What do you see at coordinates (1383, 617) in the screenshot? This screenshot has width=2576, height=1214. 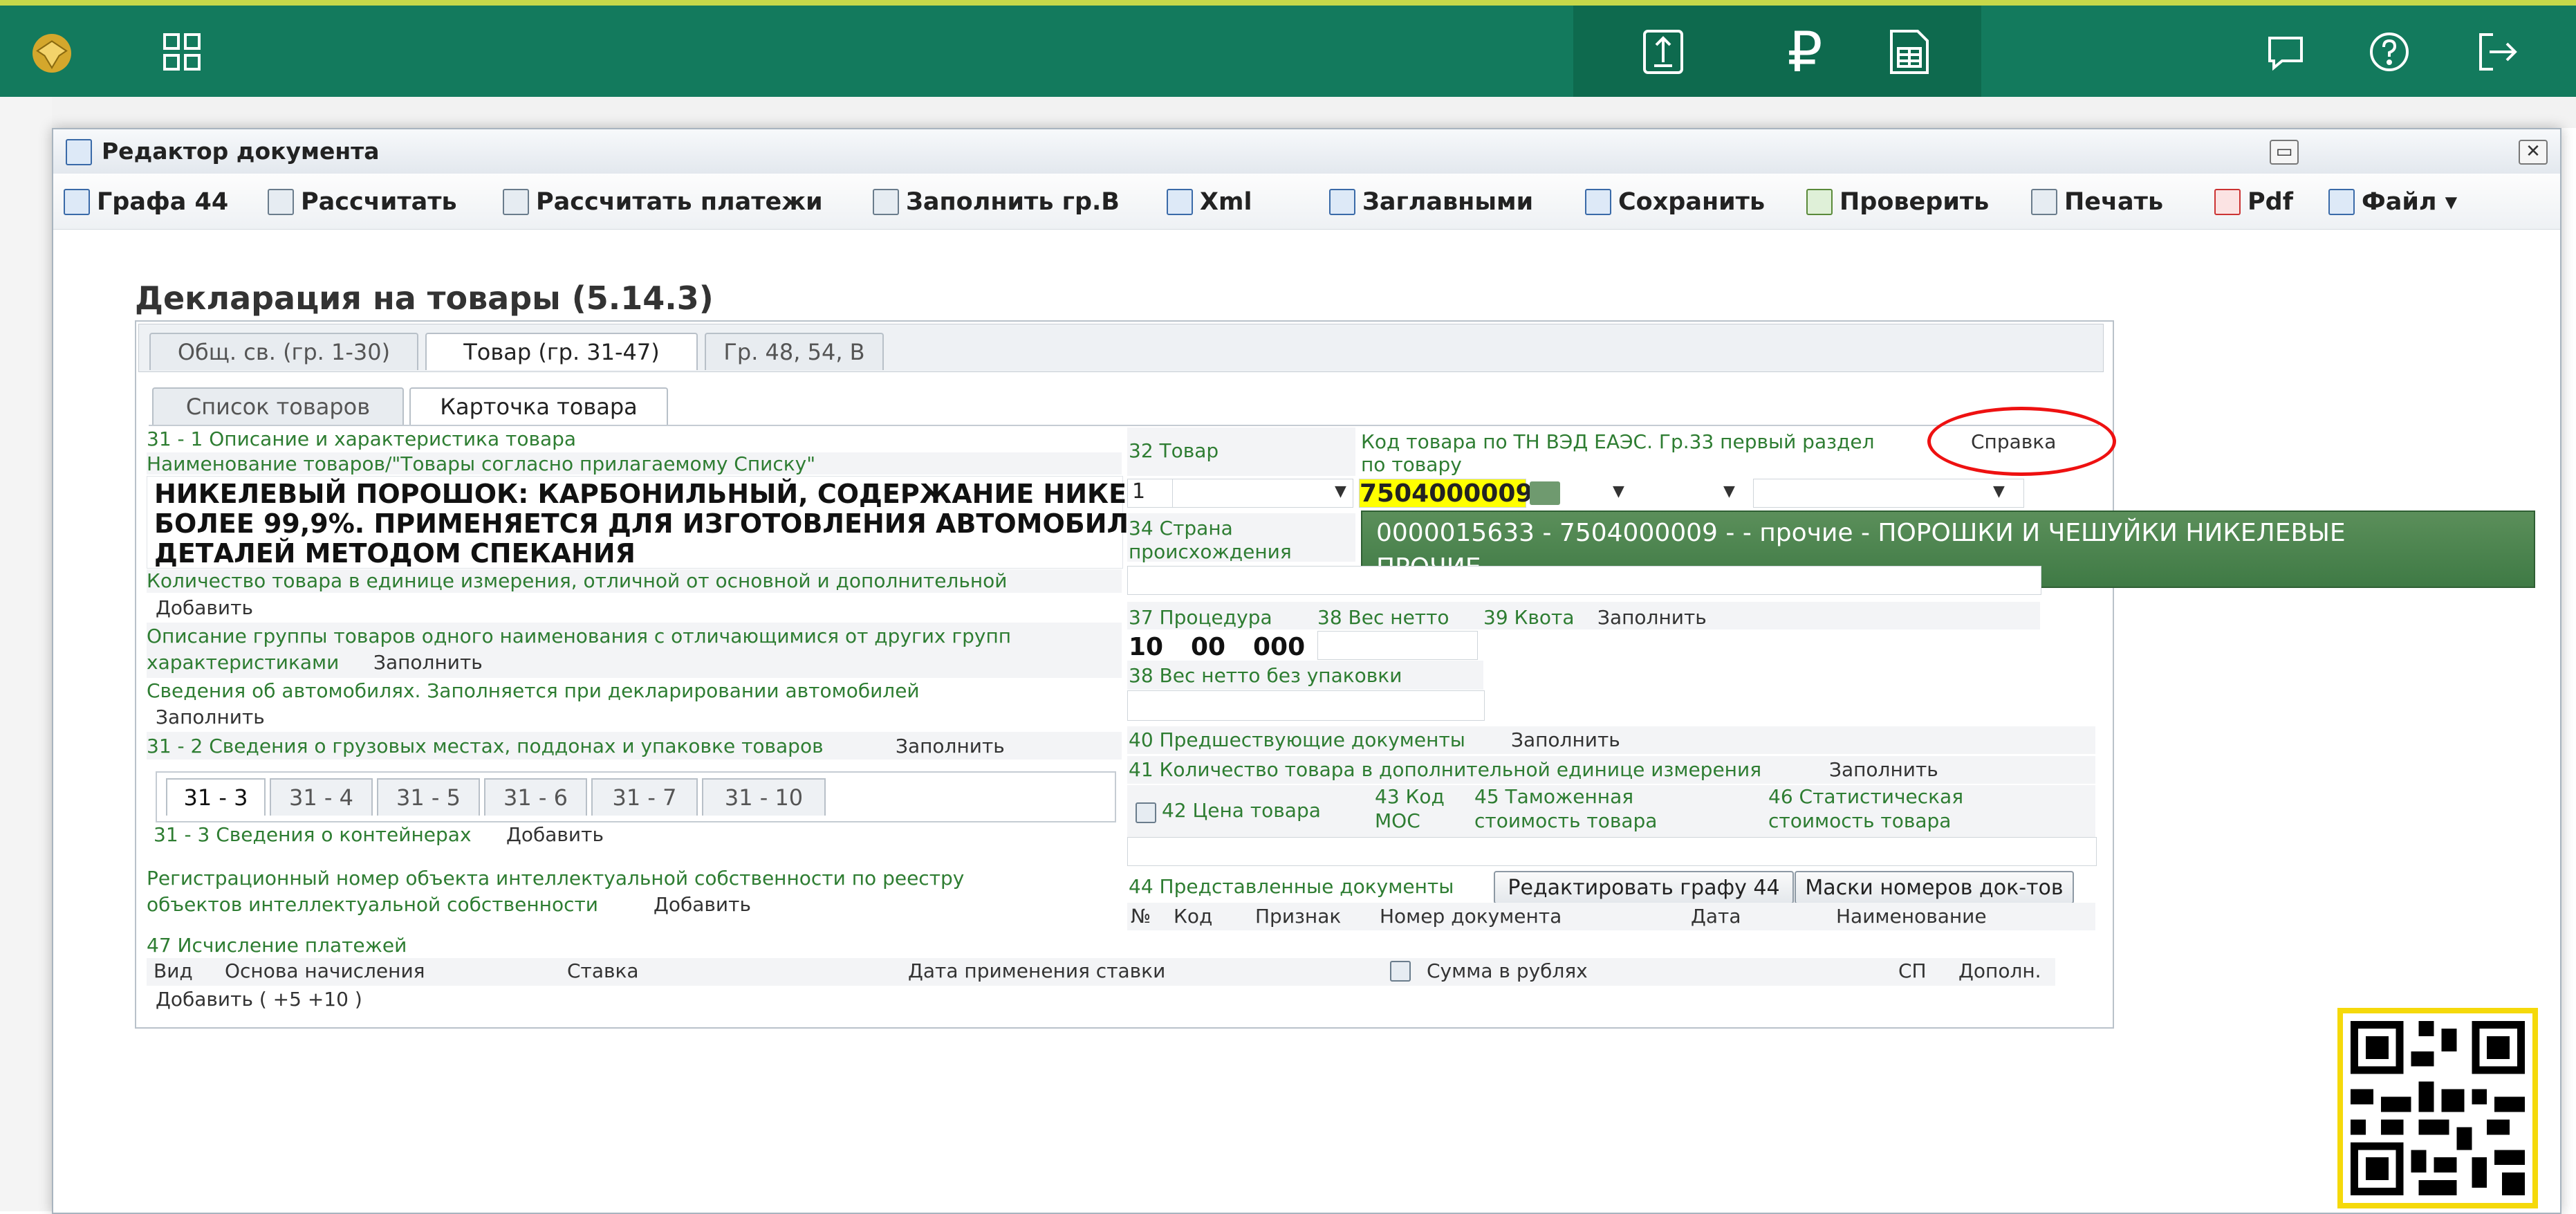 I see `g38-label: 38 Вес нетто` at bounding box center [1383, 617].